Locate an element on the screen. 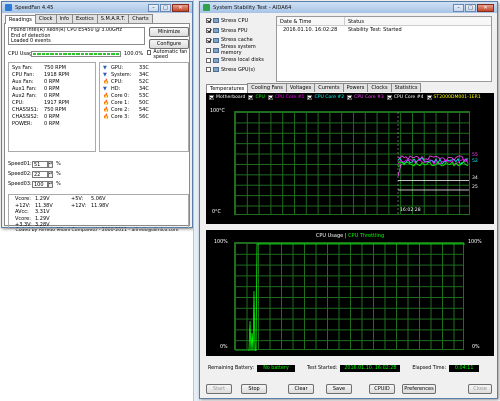 This screenshot has height=401, width=500. tab-currents: Currents is located at coordinates (329, 87).